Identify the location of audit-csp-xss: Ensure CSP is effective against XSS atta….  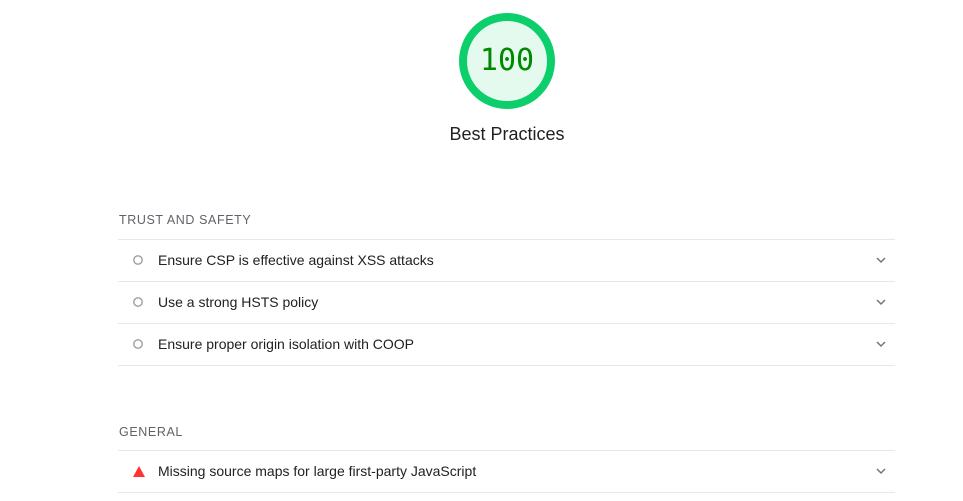
(506, 261).